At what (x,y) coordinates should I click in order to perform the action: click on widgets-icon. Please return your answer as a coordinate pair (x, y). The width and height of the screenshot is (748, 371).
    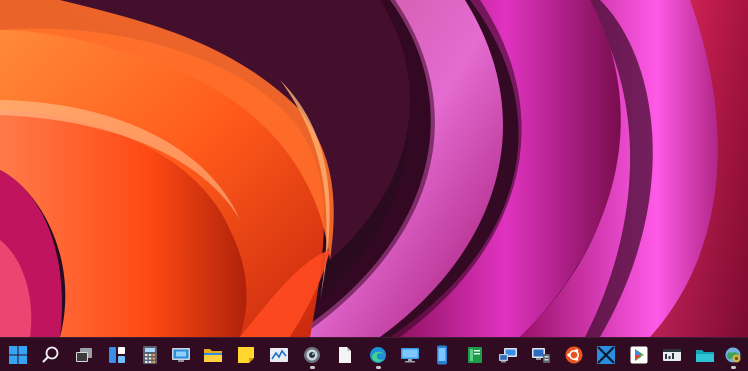
    Looking at the image, I should click on (117, 355).